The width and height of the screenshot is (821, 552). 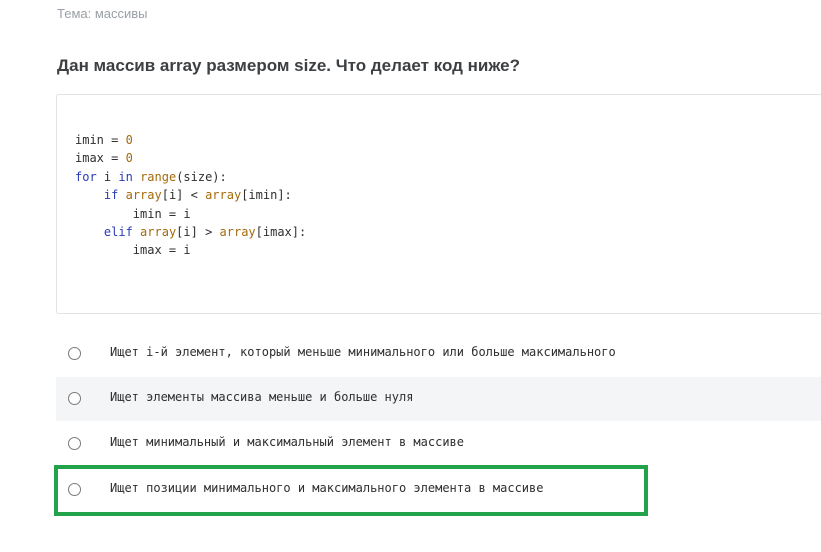 I want to click on code-token: [i] >, so click(x=198, y=232).